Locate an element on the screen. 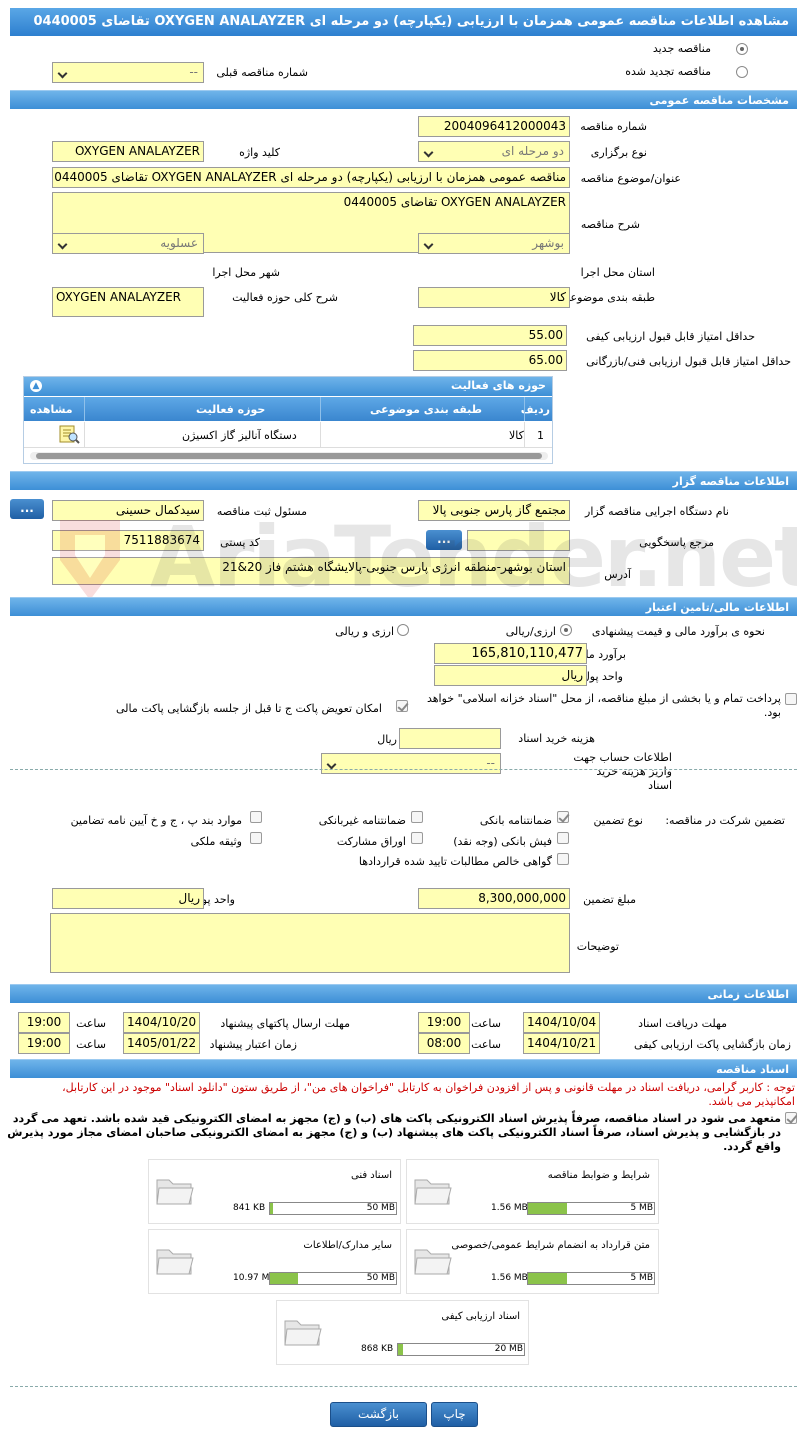  validity-time-label: ساعت is located at coordinates (91, 1044).